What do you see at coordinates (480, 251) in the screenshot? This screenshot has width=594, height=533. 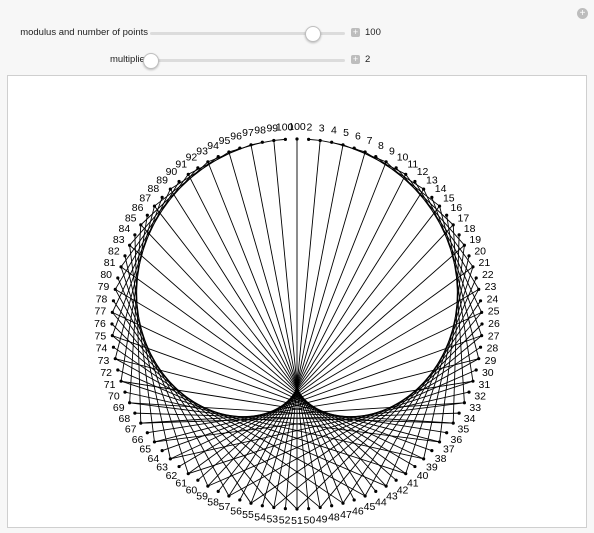 I see `point-label: 20` at bounding box center [480, 251].